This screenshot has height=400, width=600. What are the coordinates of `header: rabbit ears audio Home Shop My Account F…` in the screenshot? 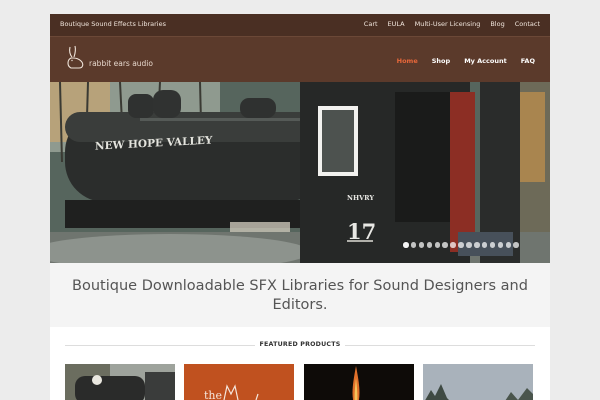 It's located at (300, 59).